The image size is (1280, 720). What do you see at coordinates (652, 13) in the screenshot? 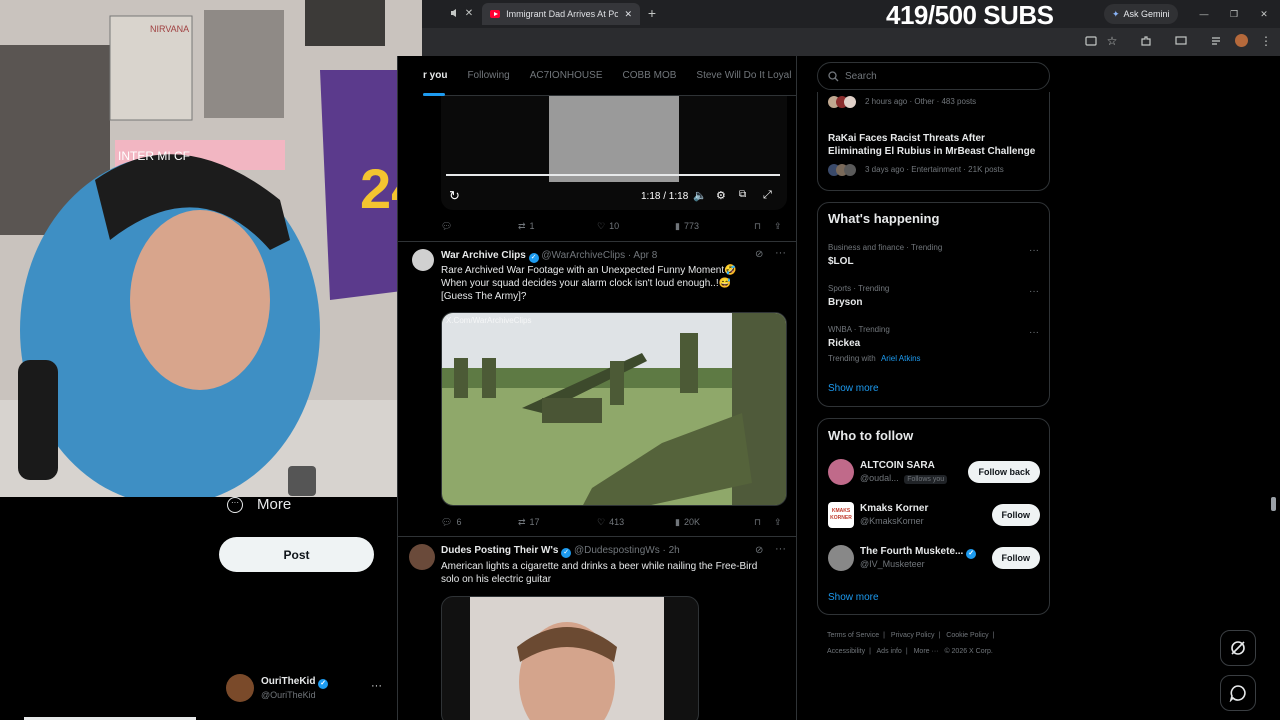
I see `new-tab-button: +` at bounding box center [652, 13].